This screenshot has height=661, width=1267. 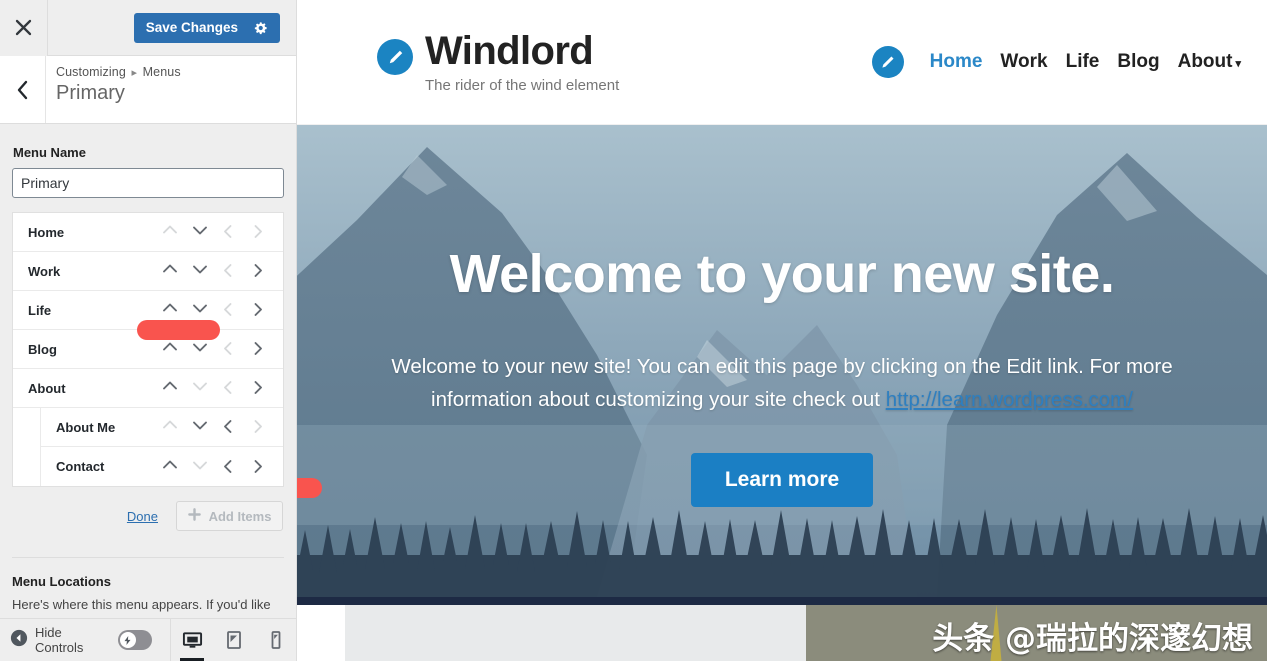 I want to click on menu-list-footer: Done Add Items, so click(x=148, y=516).